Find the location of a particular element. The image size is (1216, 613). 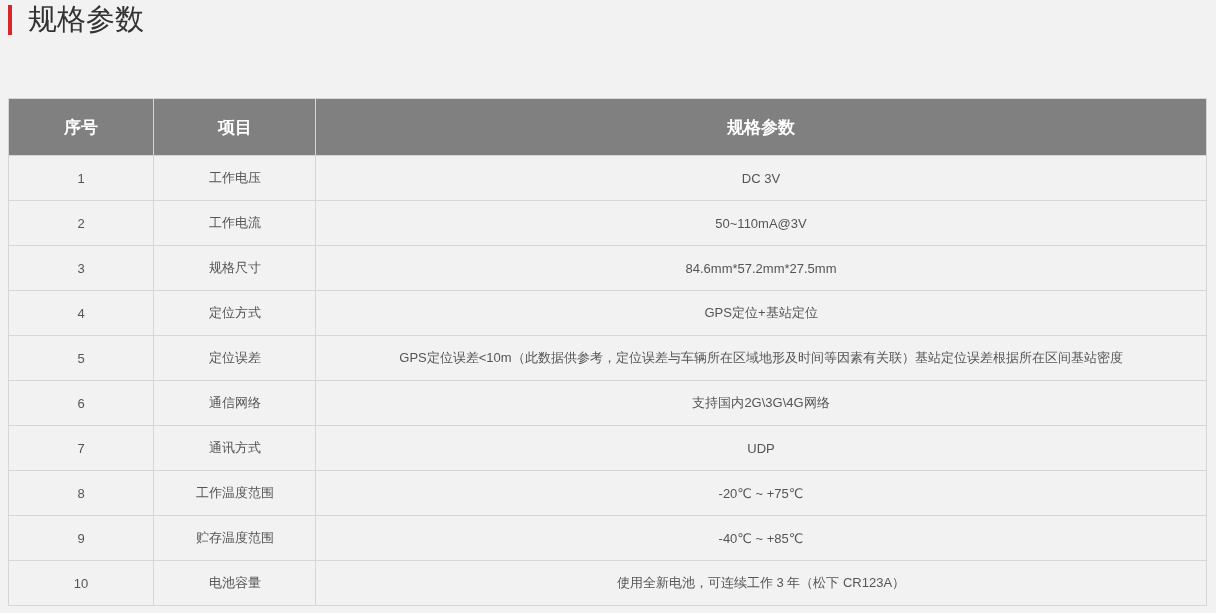

table-cell: 工作温度范围 is located at coordinates (234, 493).